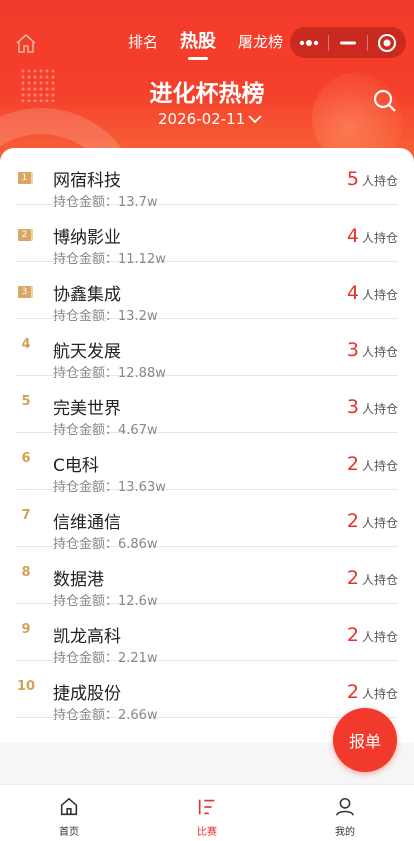  What do you see at coordinates (345, 832) in the screenshot?
I see `nav-mine-label: 我的` at bounding box center [345, 832].